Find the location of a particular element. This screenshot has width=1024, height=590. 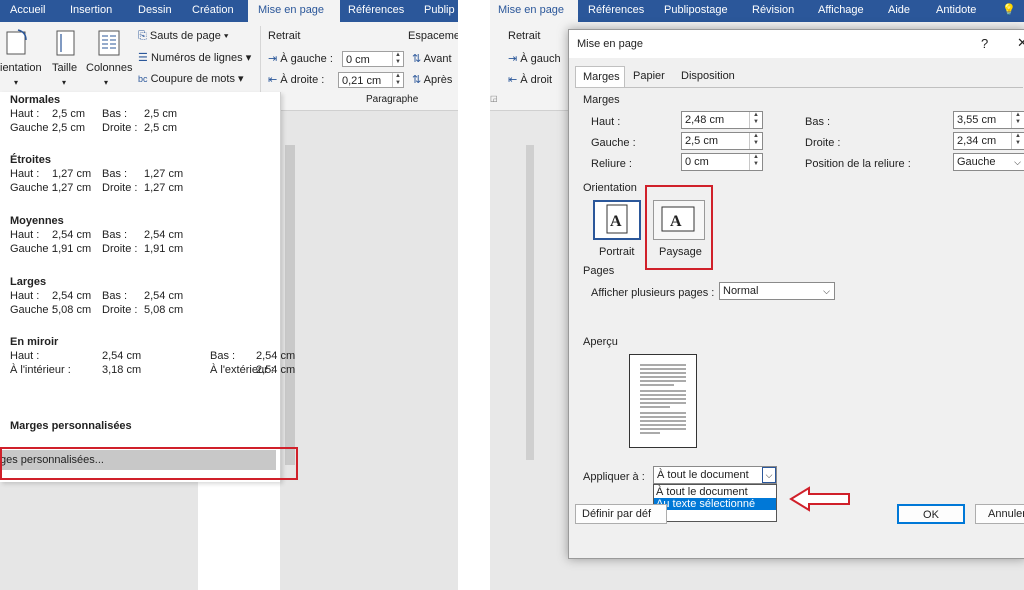

margin-preset-values: Haut : 2,54 cm Bas : 2,54 cm is located at coordinates (145, 296).